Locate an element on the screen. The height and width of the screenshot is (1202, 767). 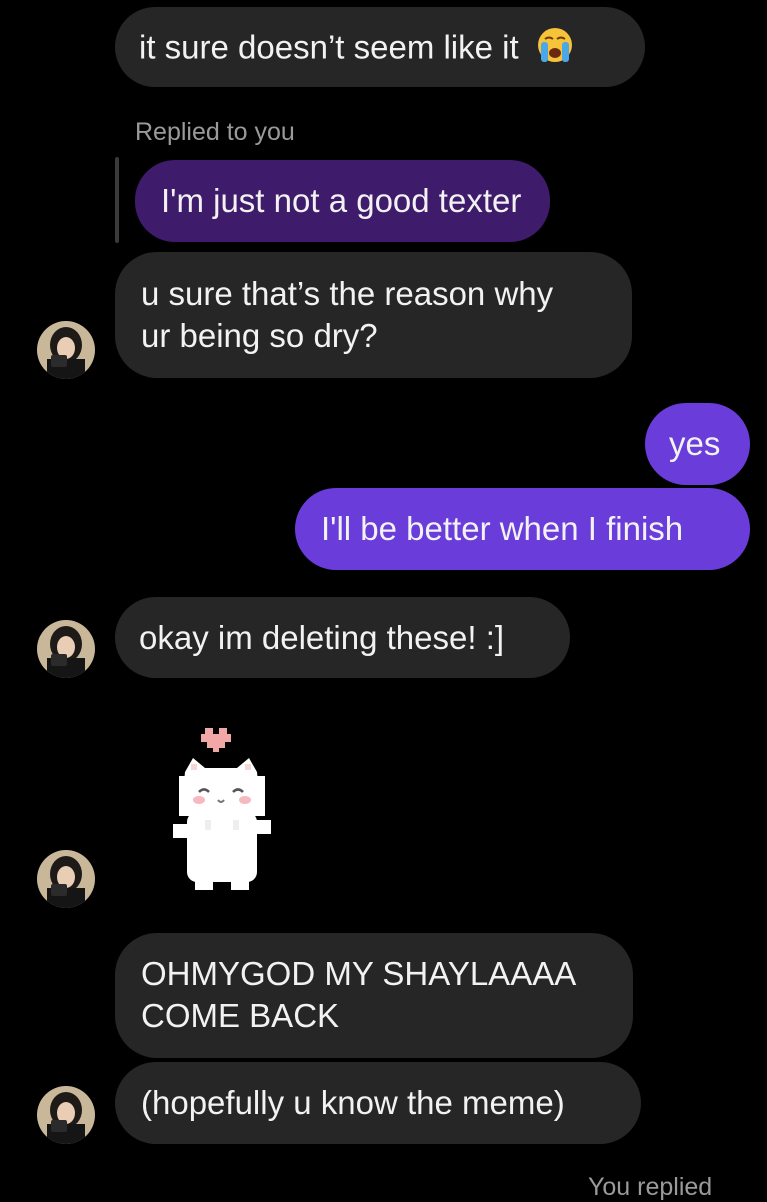
message-bubble-received: OHMYGOD MY SHAYLAAAA COME BACK is located at coordinates (374, 995).